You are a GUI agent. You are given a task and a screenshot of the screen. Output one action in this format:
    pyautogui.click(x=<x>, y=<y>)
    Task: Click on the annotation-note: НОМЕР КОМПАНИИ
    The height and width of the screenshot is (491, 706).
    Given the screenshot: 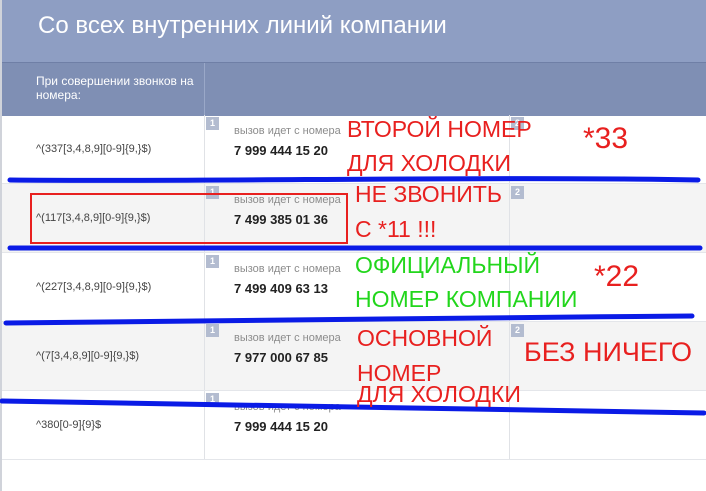 What is the action you would take?
    pyautogui.click(x=466, y=299)
    